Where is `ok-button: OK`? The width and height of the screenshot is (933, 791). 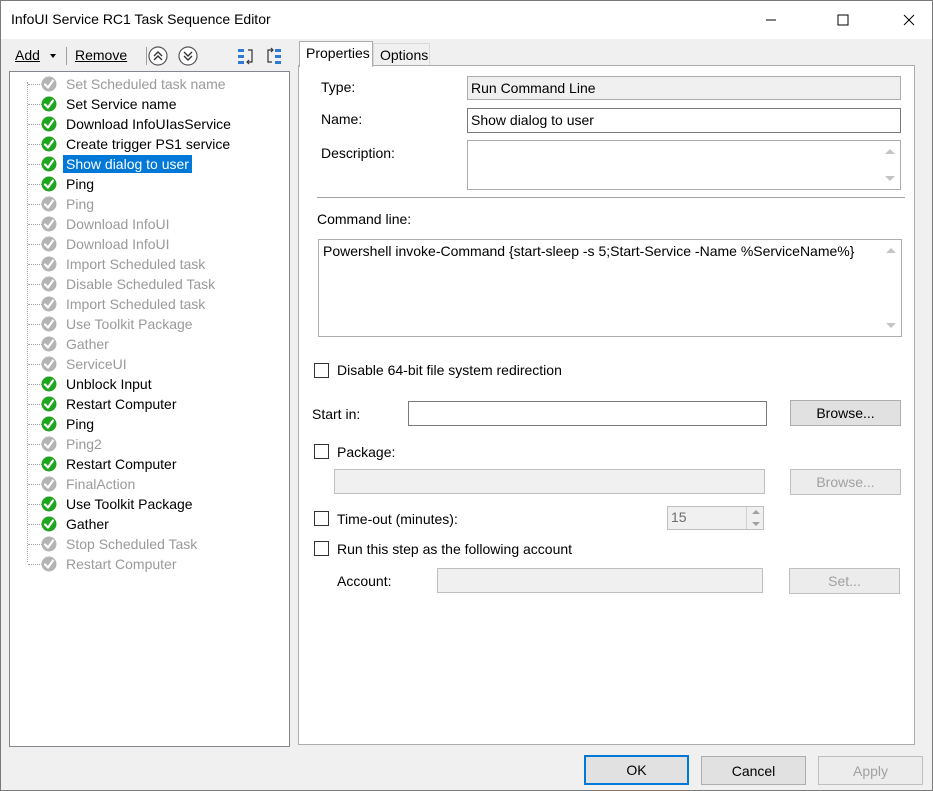
ok-button: OK is located at coordinates (636, 770).